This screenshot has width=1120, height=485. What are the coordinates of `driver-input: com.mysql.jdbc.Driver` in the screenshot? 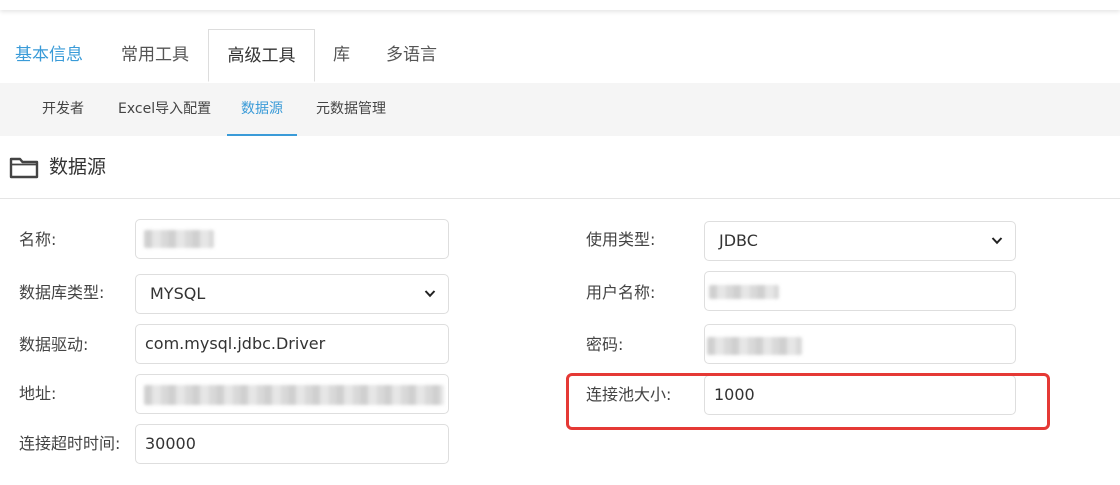 It's located at (292, 344).